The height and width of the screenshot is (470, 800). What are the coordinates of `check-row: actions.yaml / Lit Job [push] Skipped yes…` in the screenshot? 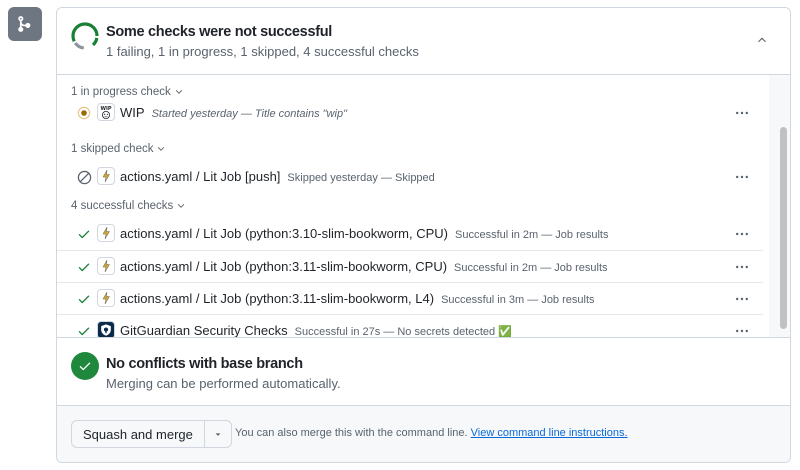 It's located at (410, 177).